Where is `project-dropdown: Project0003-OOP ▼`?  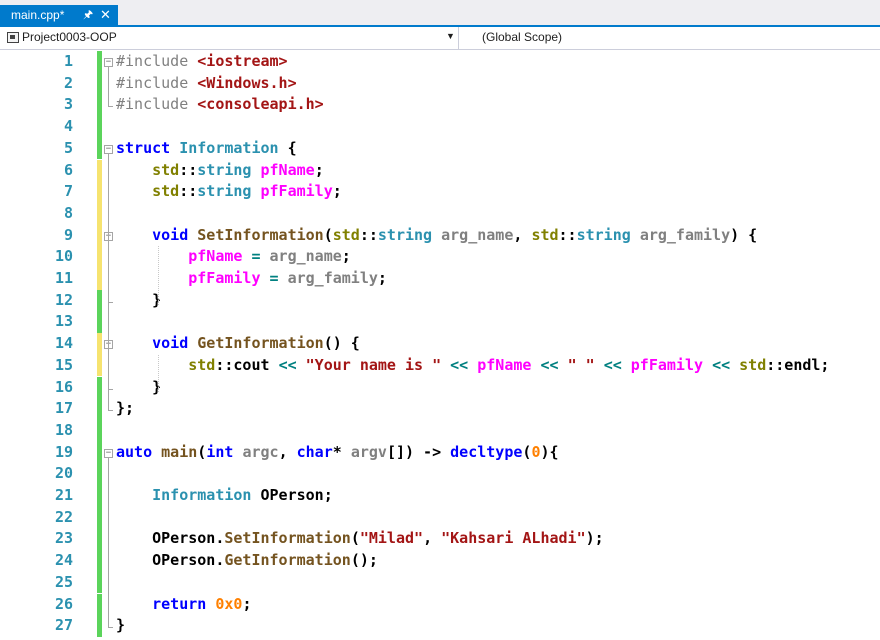
project-dropdown: Project0003-OOP ▼ is located at coordinates (229, 38).